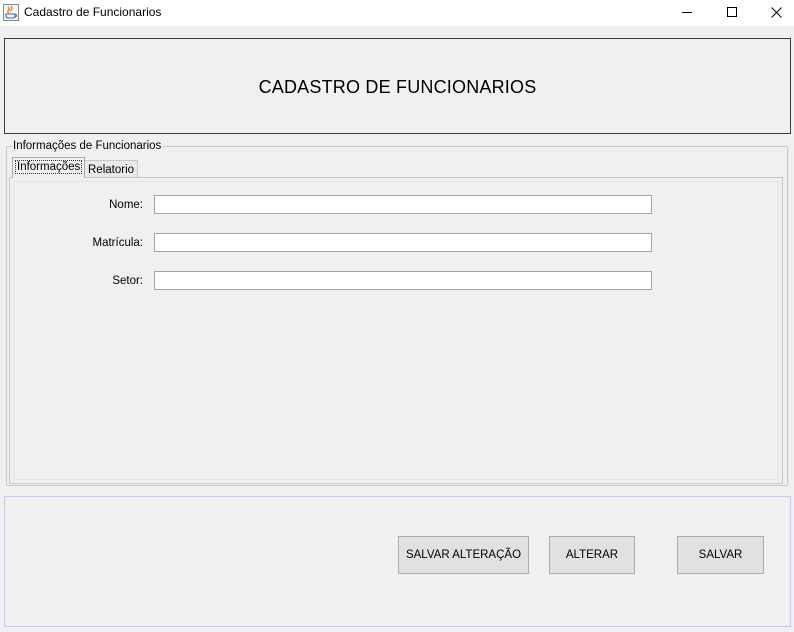 The height and width of the screenshot is (632, 794). Describe the element at coordinates (111, 170) in the screenshot. I see `tab-label: Relatorio` at that location.